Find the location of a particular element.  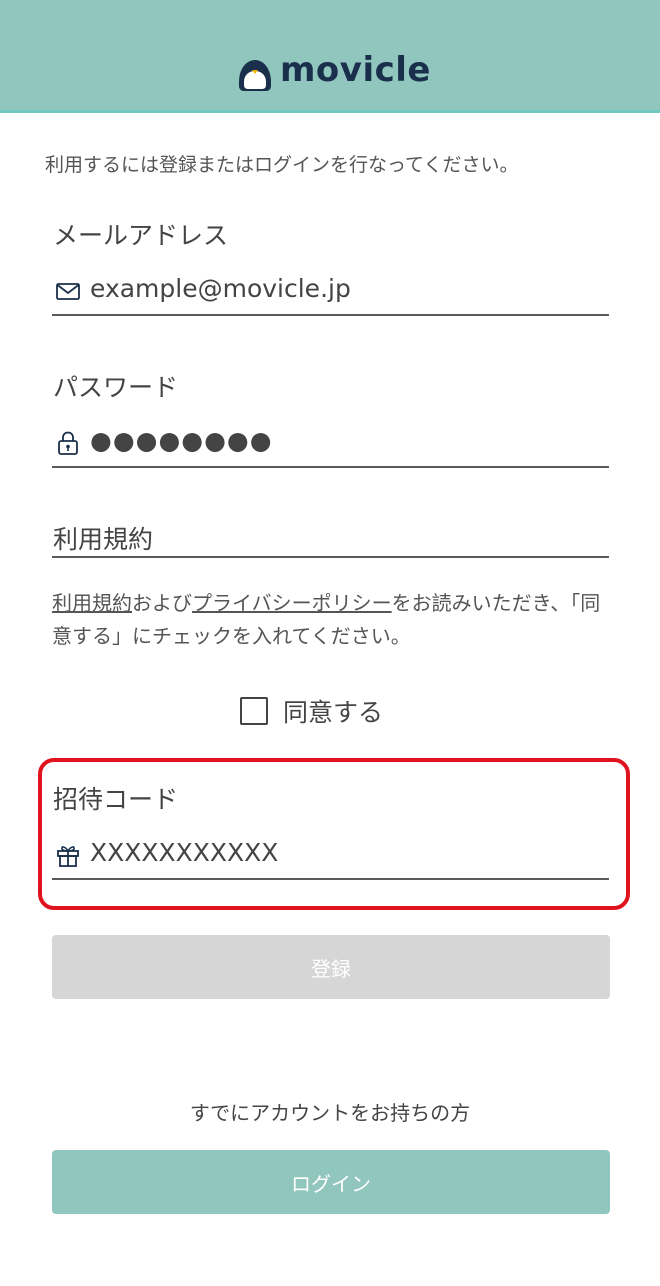

have-account-text: すでにアカウントをお持ちの方 is located at coordinates (330, 1113).